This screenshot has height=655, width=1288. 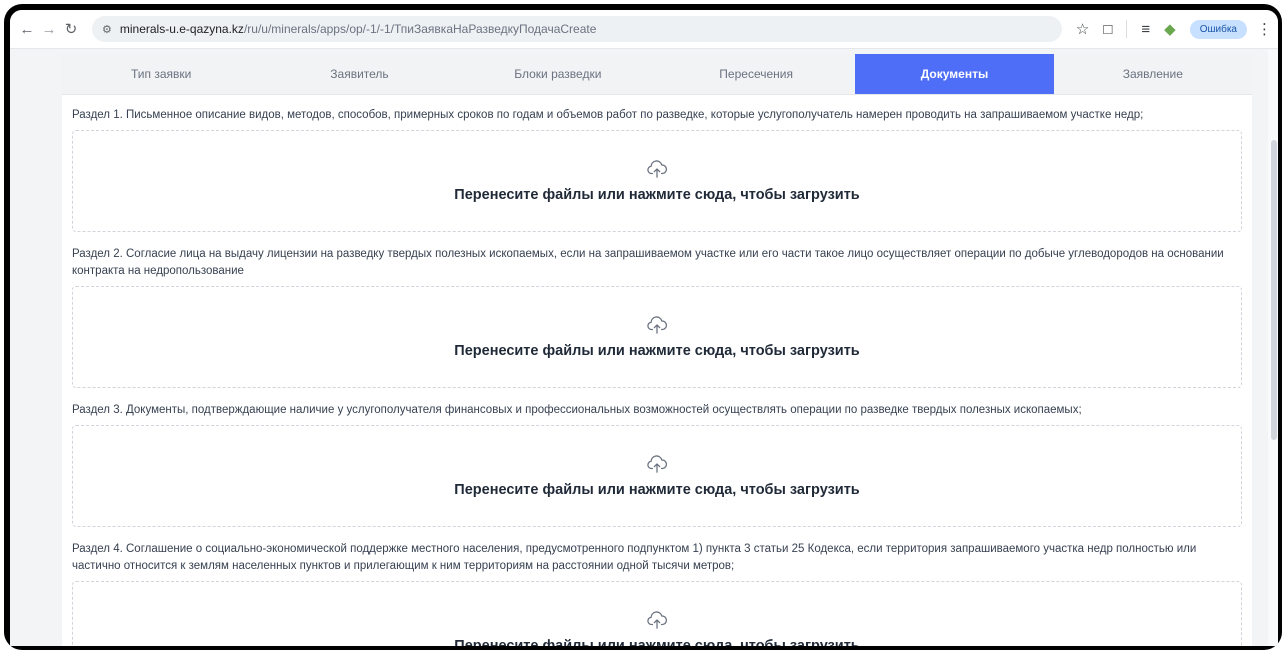 What do you see at coordinates (1274, 290) in the screenshot?
I see `scrollbar-thumb` at bounding box center [1274, 290].